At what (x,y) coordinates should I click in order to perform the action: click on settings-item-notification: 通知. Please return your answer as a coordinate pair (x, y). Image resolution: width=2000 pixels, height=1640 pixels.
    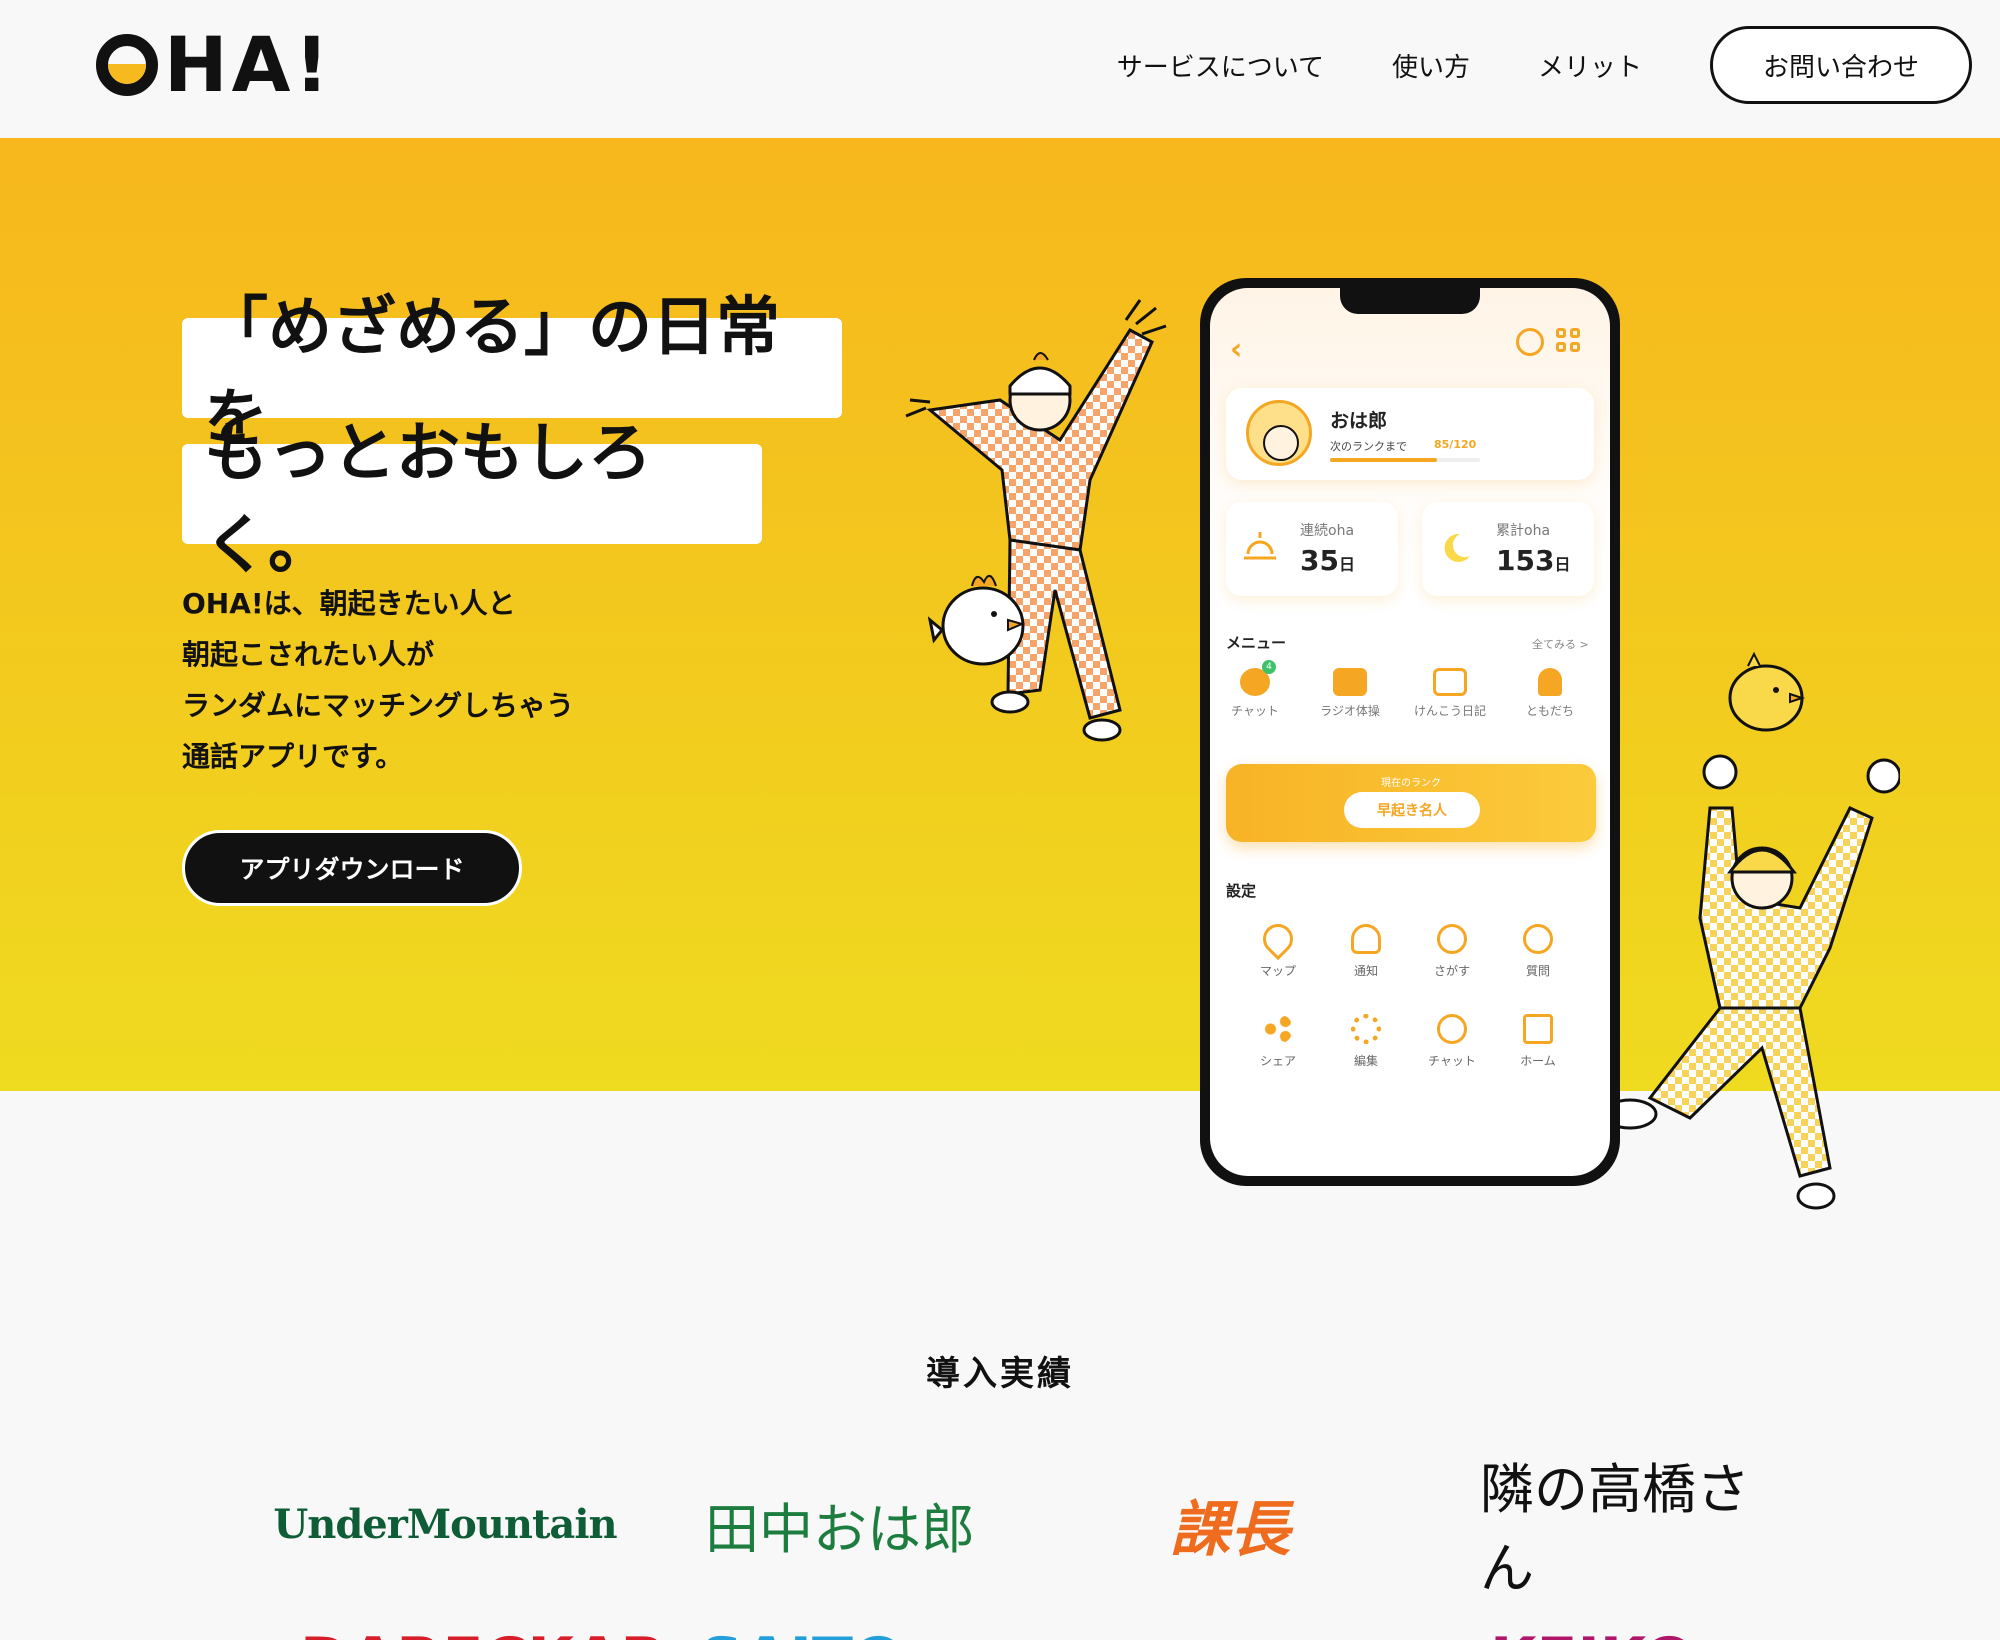
    Looking at the image, I should click on (1366, 951).